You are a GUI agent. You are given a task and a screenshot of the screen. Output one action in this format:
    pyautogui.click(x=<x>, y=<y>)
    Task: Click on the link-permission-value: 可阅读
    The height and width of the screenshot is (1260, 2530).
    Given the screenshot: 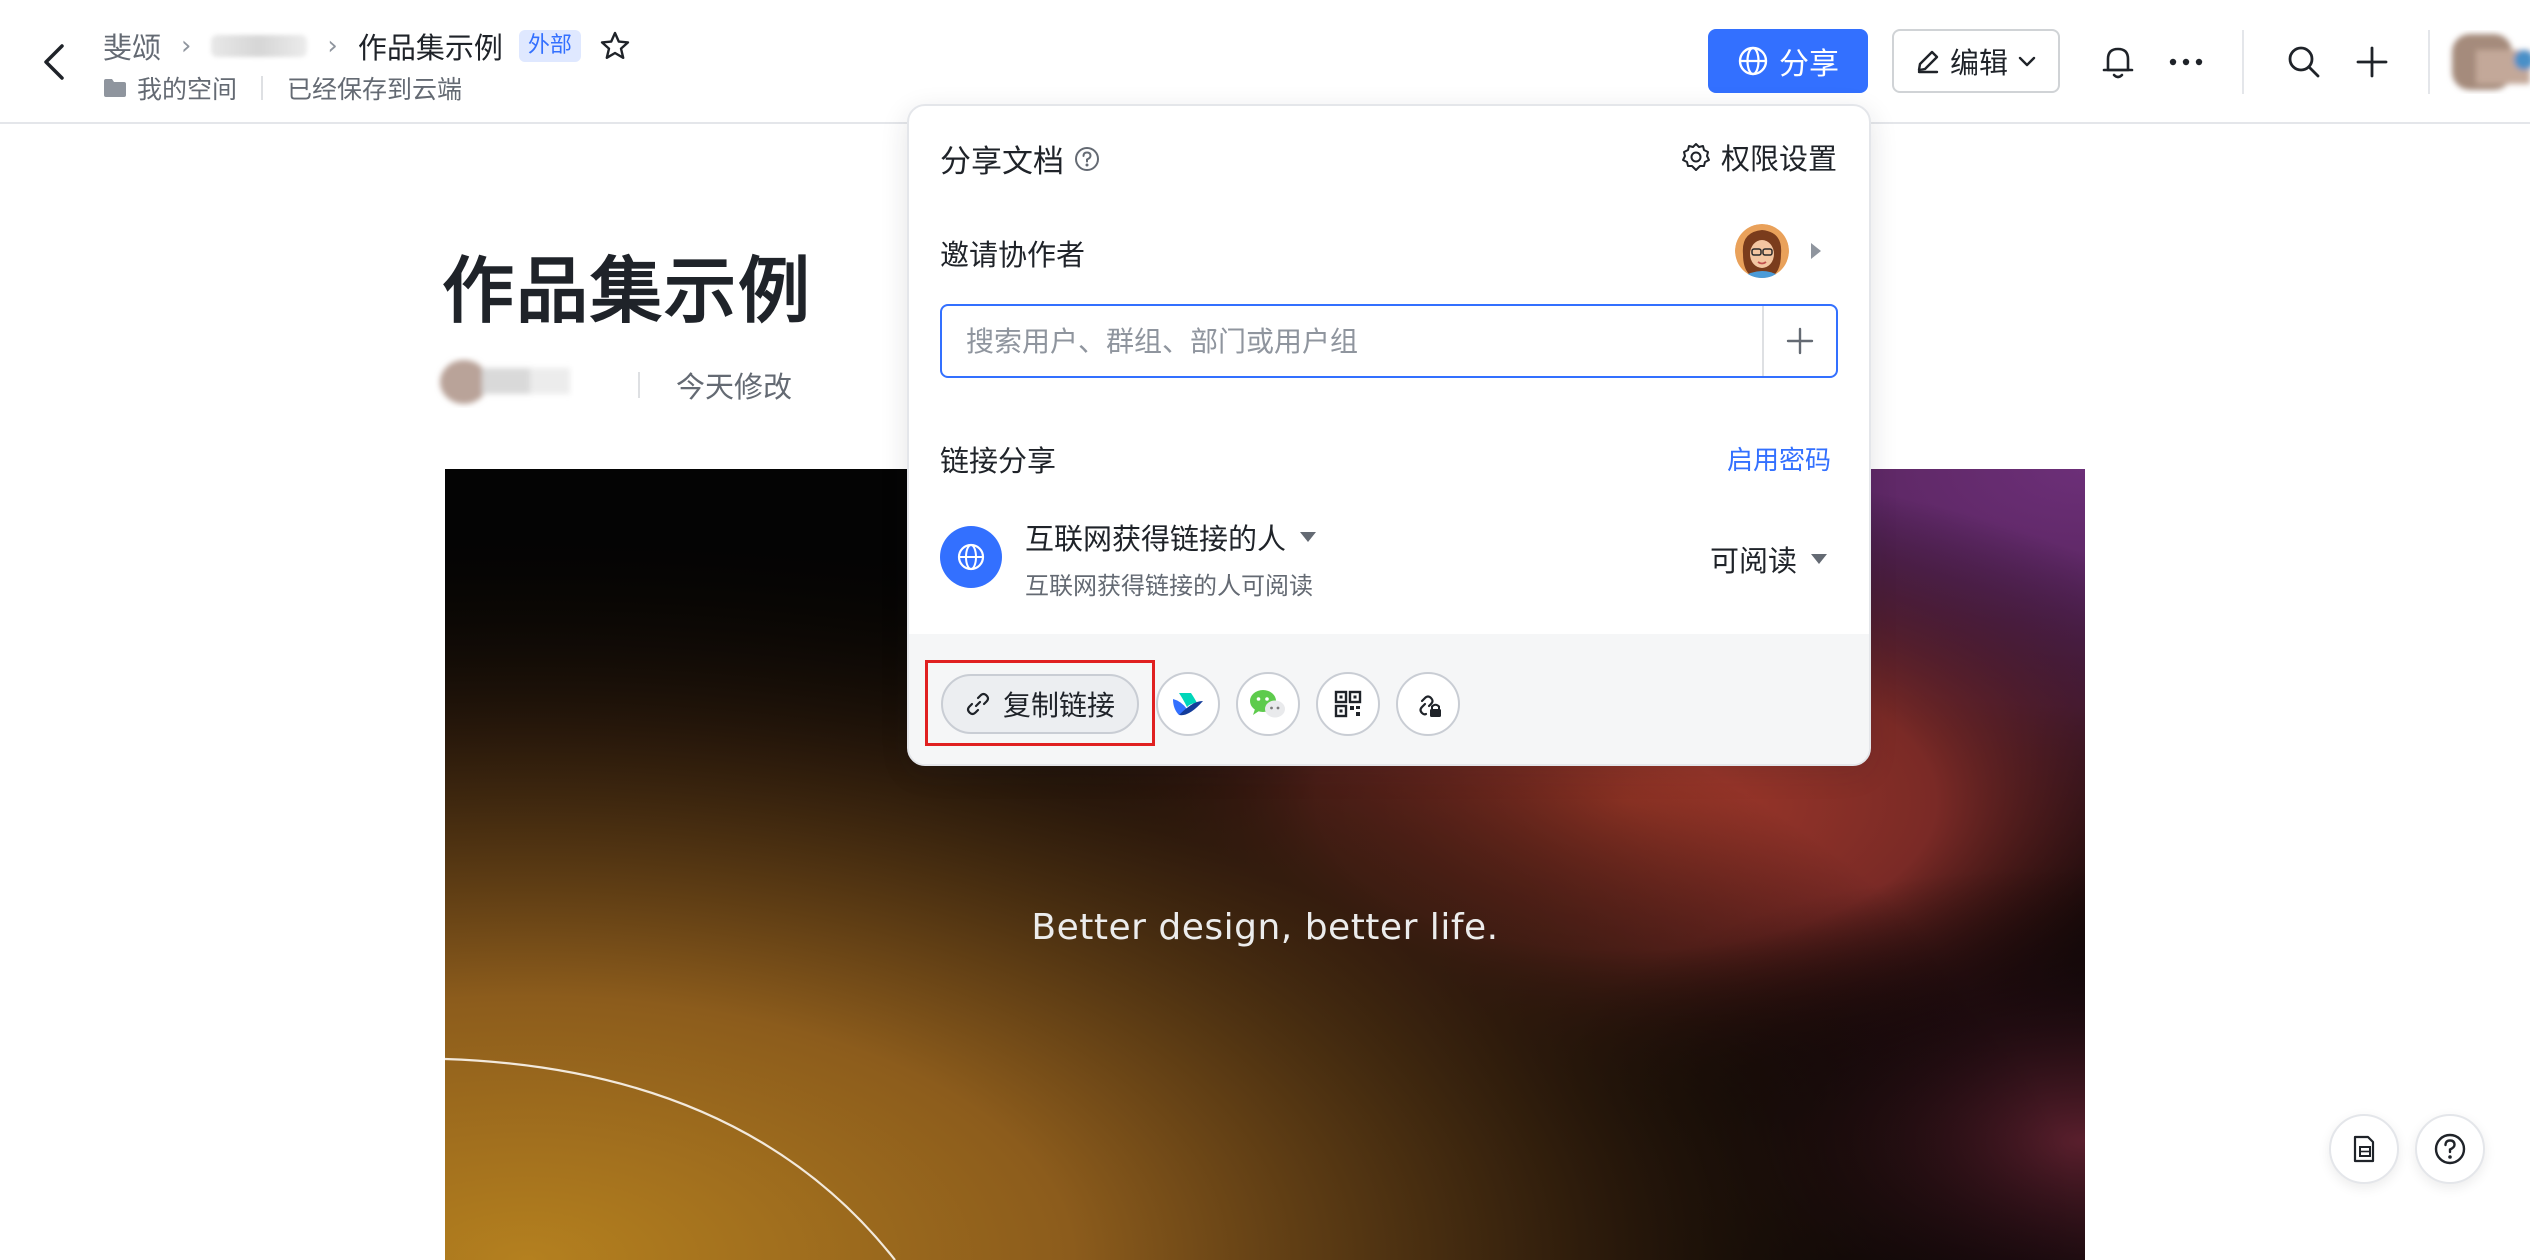 What is the action you would take?
    pyautogui.click(x=1753, y=561)
    